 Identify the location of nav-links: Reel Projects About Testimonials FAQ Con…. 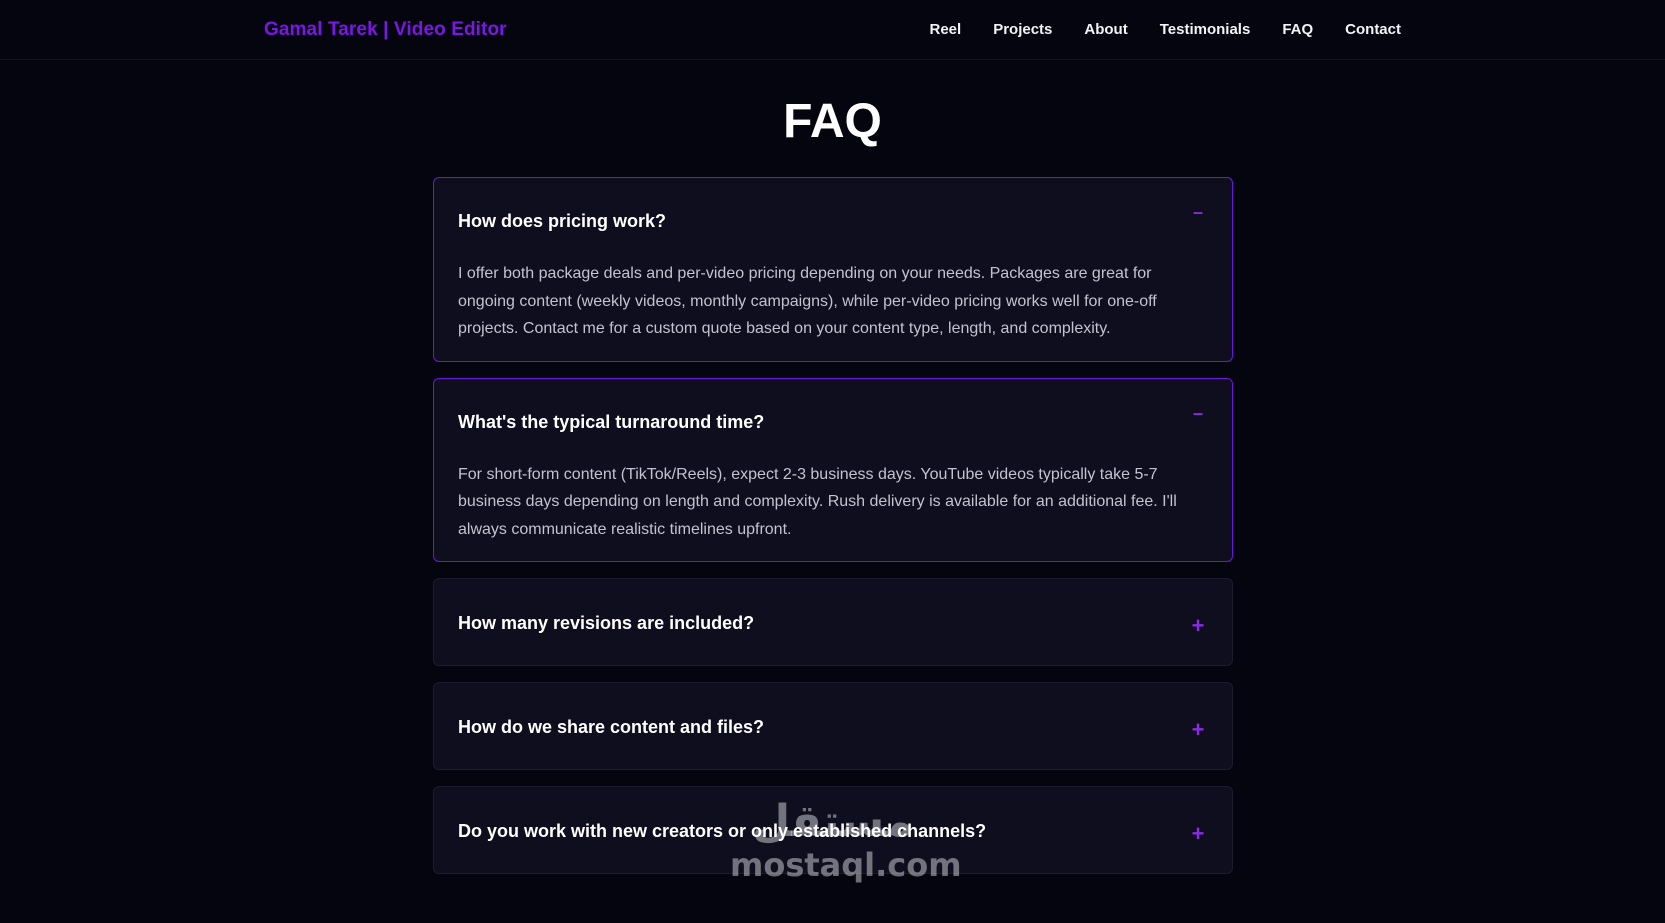
(1150, 29).